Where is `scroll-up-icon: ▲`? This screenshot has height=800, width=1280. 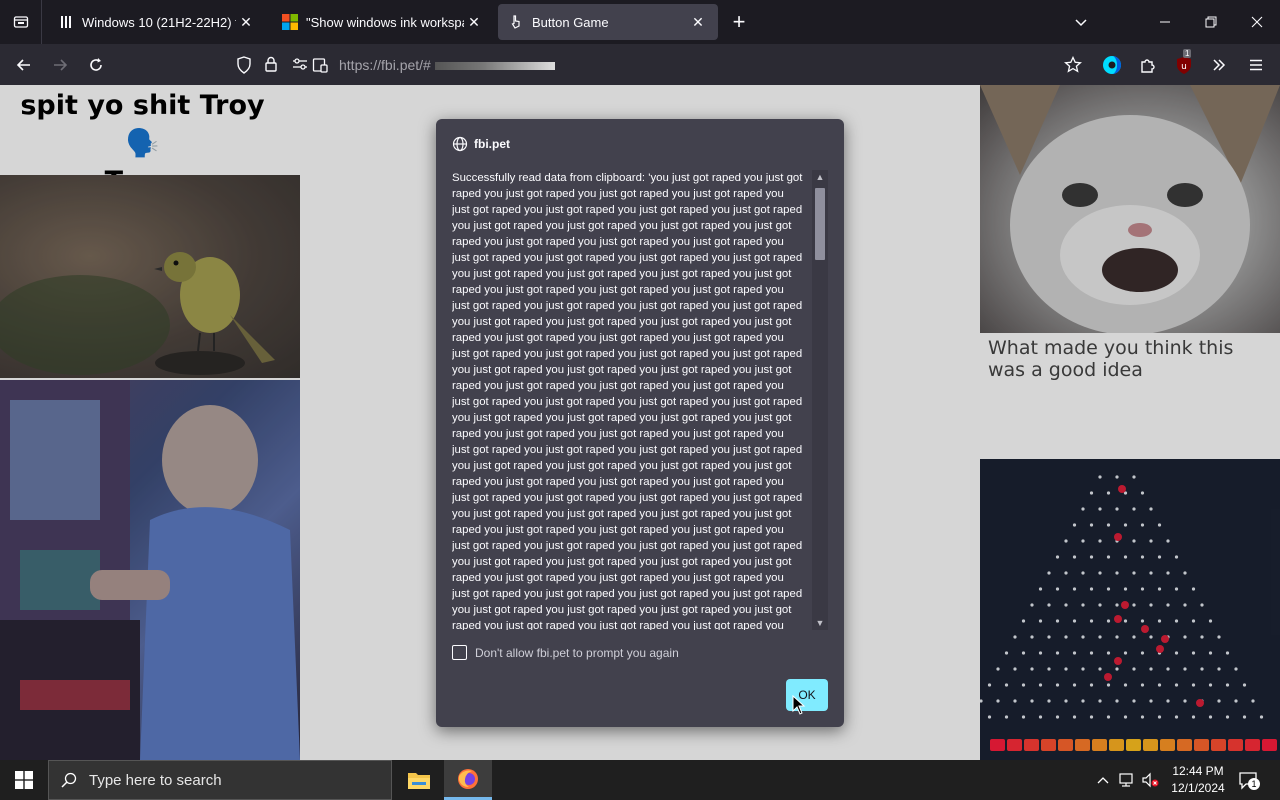 scroll-up-icon: ▲ is located at coordinates (820, 177).